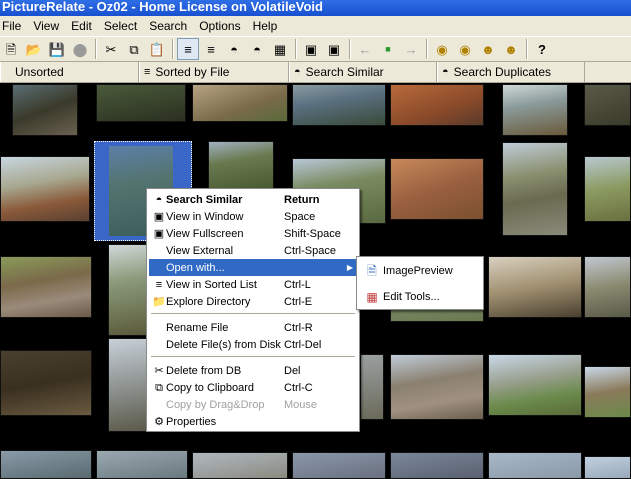  I want to click on cut-icon: ✂, so click(111, 49).